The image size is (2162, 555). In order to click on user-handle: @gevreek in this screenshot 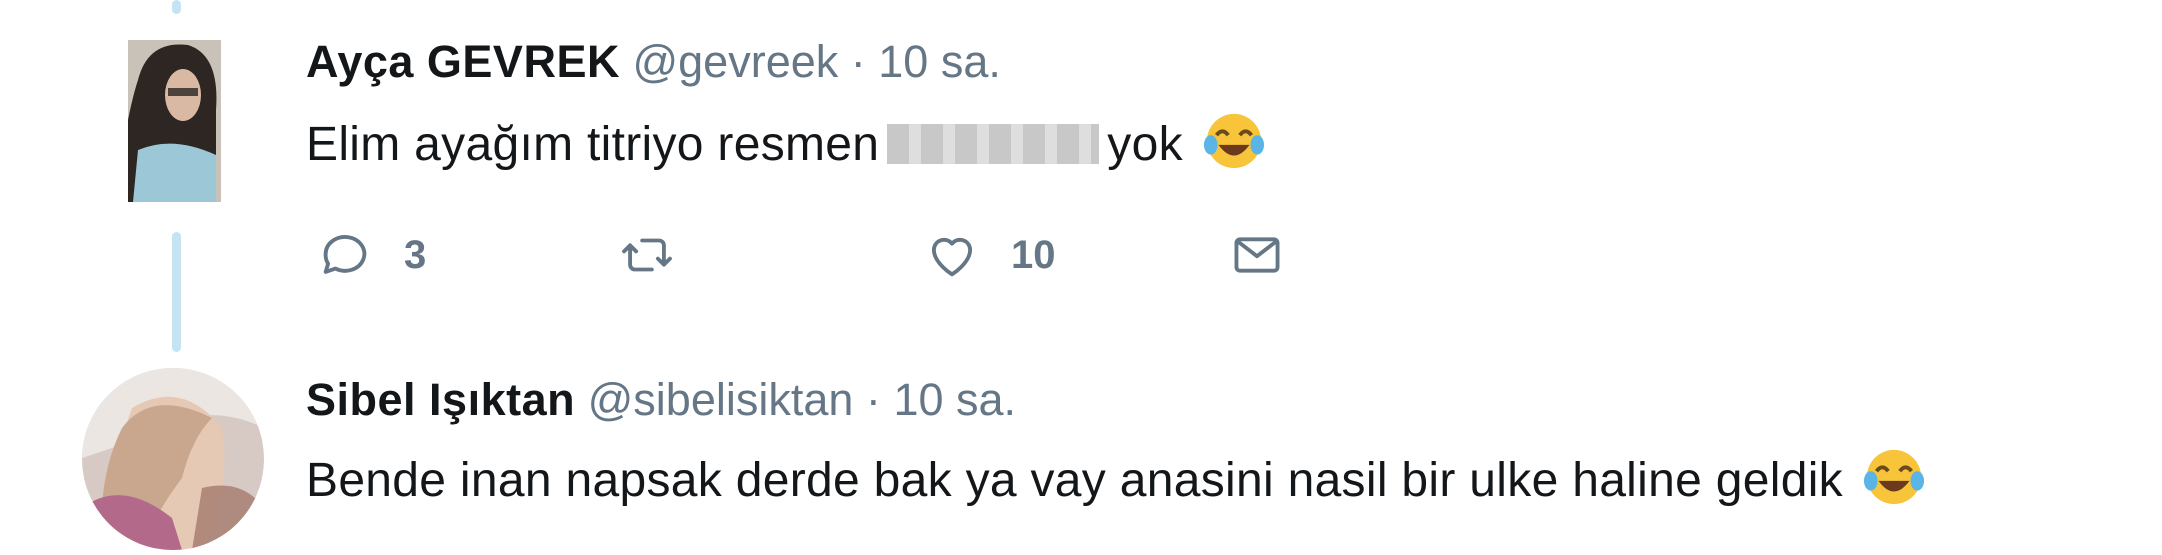, I will do `click(735, 61)`.